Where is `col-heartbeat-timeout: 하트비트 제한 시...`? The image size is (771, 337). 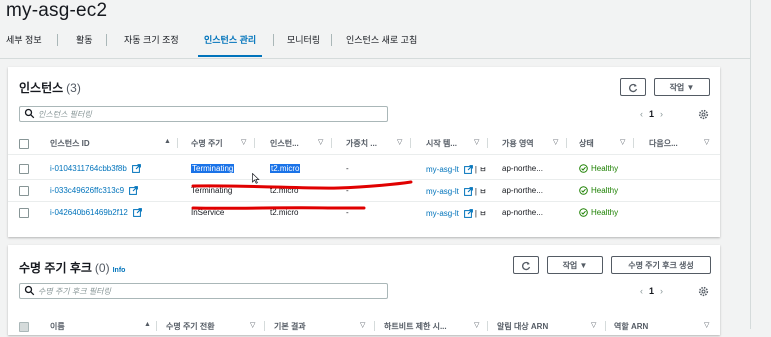
col-heartbeat-timeout: 하트비트 제한 시... is located at coordinates (415, 326).